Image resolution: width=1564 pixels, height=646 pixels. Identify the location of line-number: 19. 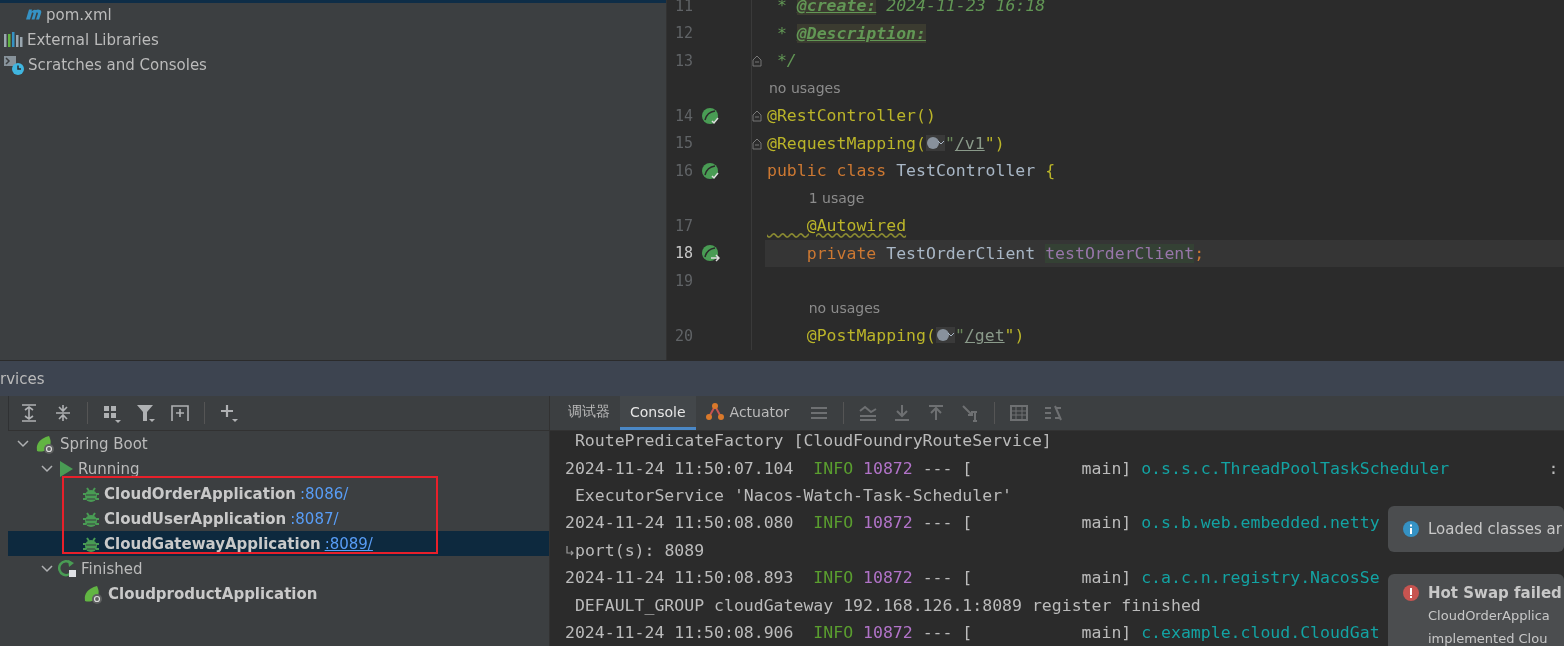
(683, 280).